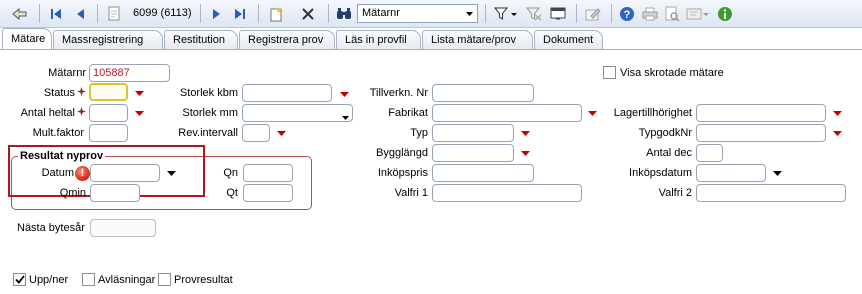  I want to click on qt-field, so click(268, 193).